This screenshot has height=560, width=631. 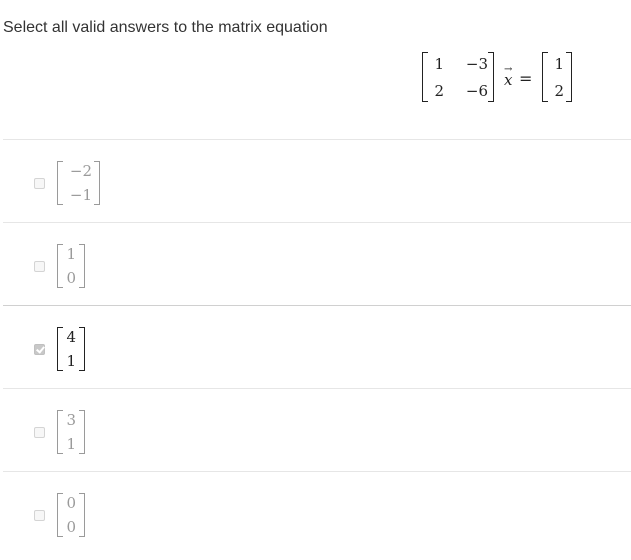 I want to click on option-4-checkbox, so click(x=39, y=432).